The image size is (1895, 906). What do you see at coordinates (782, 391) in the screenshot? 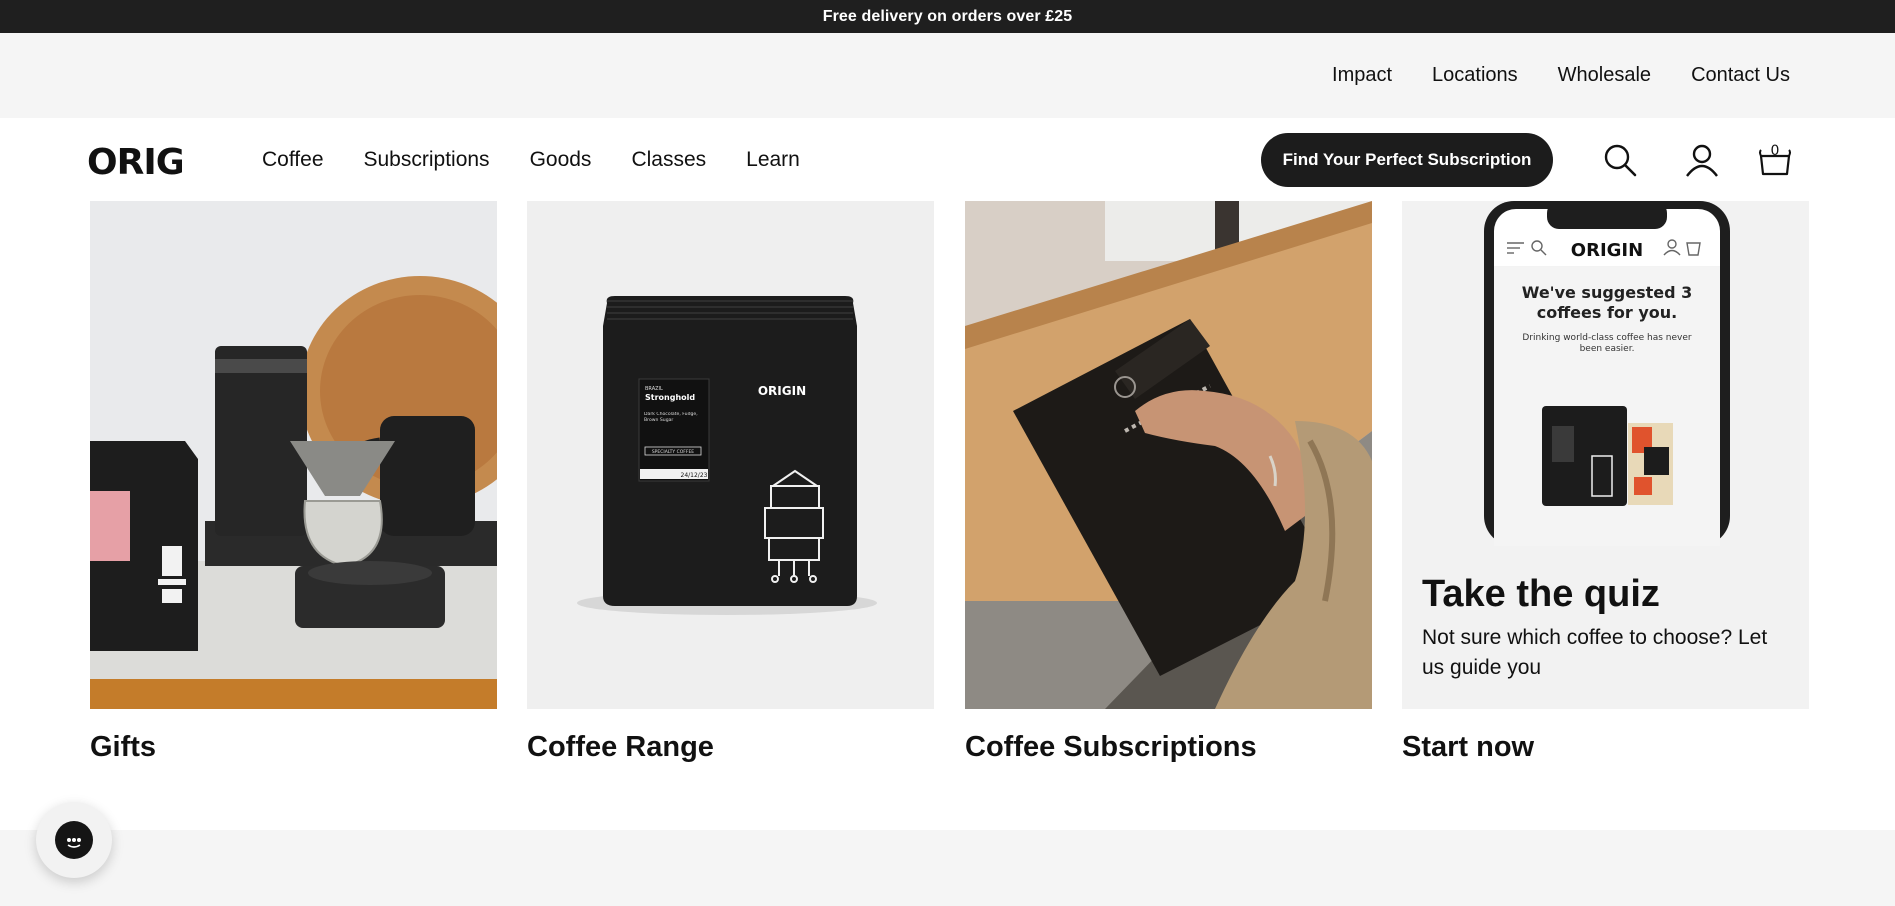
I see `bag-logo-text: ORIGIN` at bounding box center [782, 391].